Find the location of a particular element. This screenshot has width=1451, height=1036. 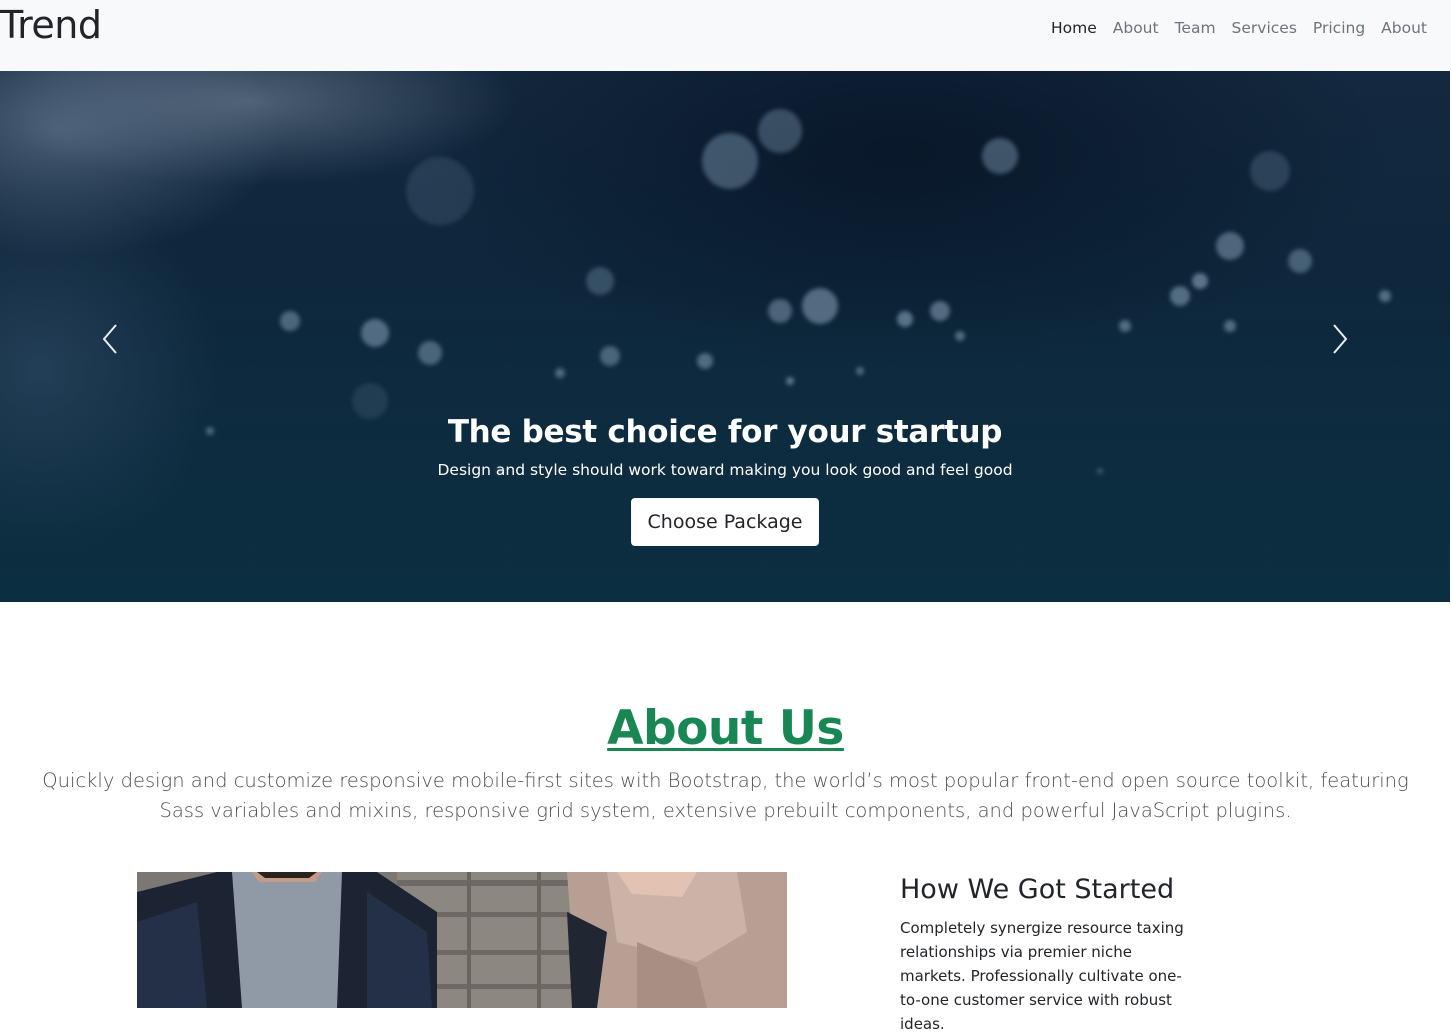

nav-link-about: About is located at coordinates (1136, 28).